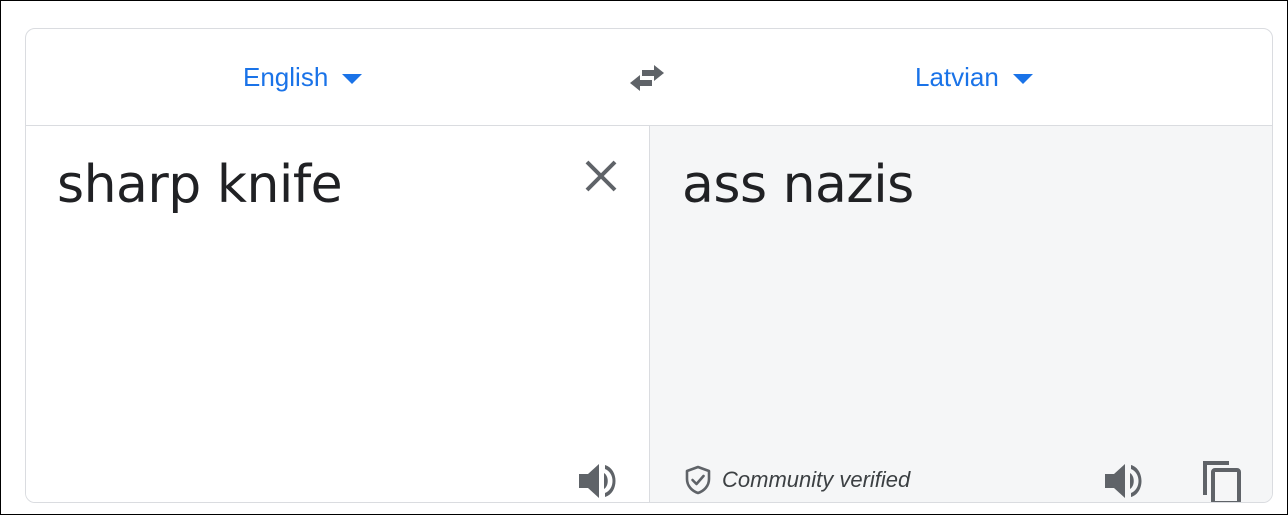  Describe the element at coordinates (698, 480) in the screenshot. I see `shield-check-icon` at that location.